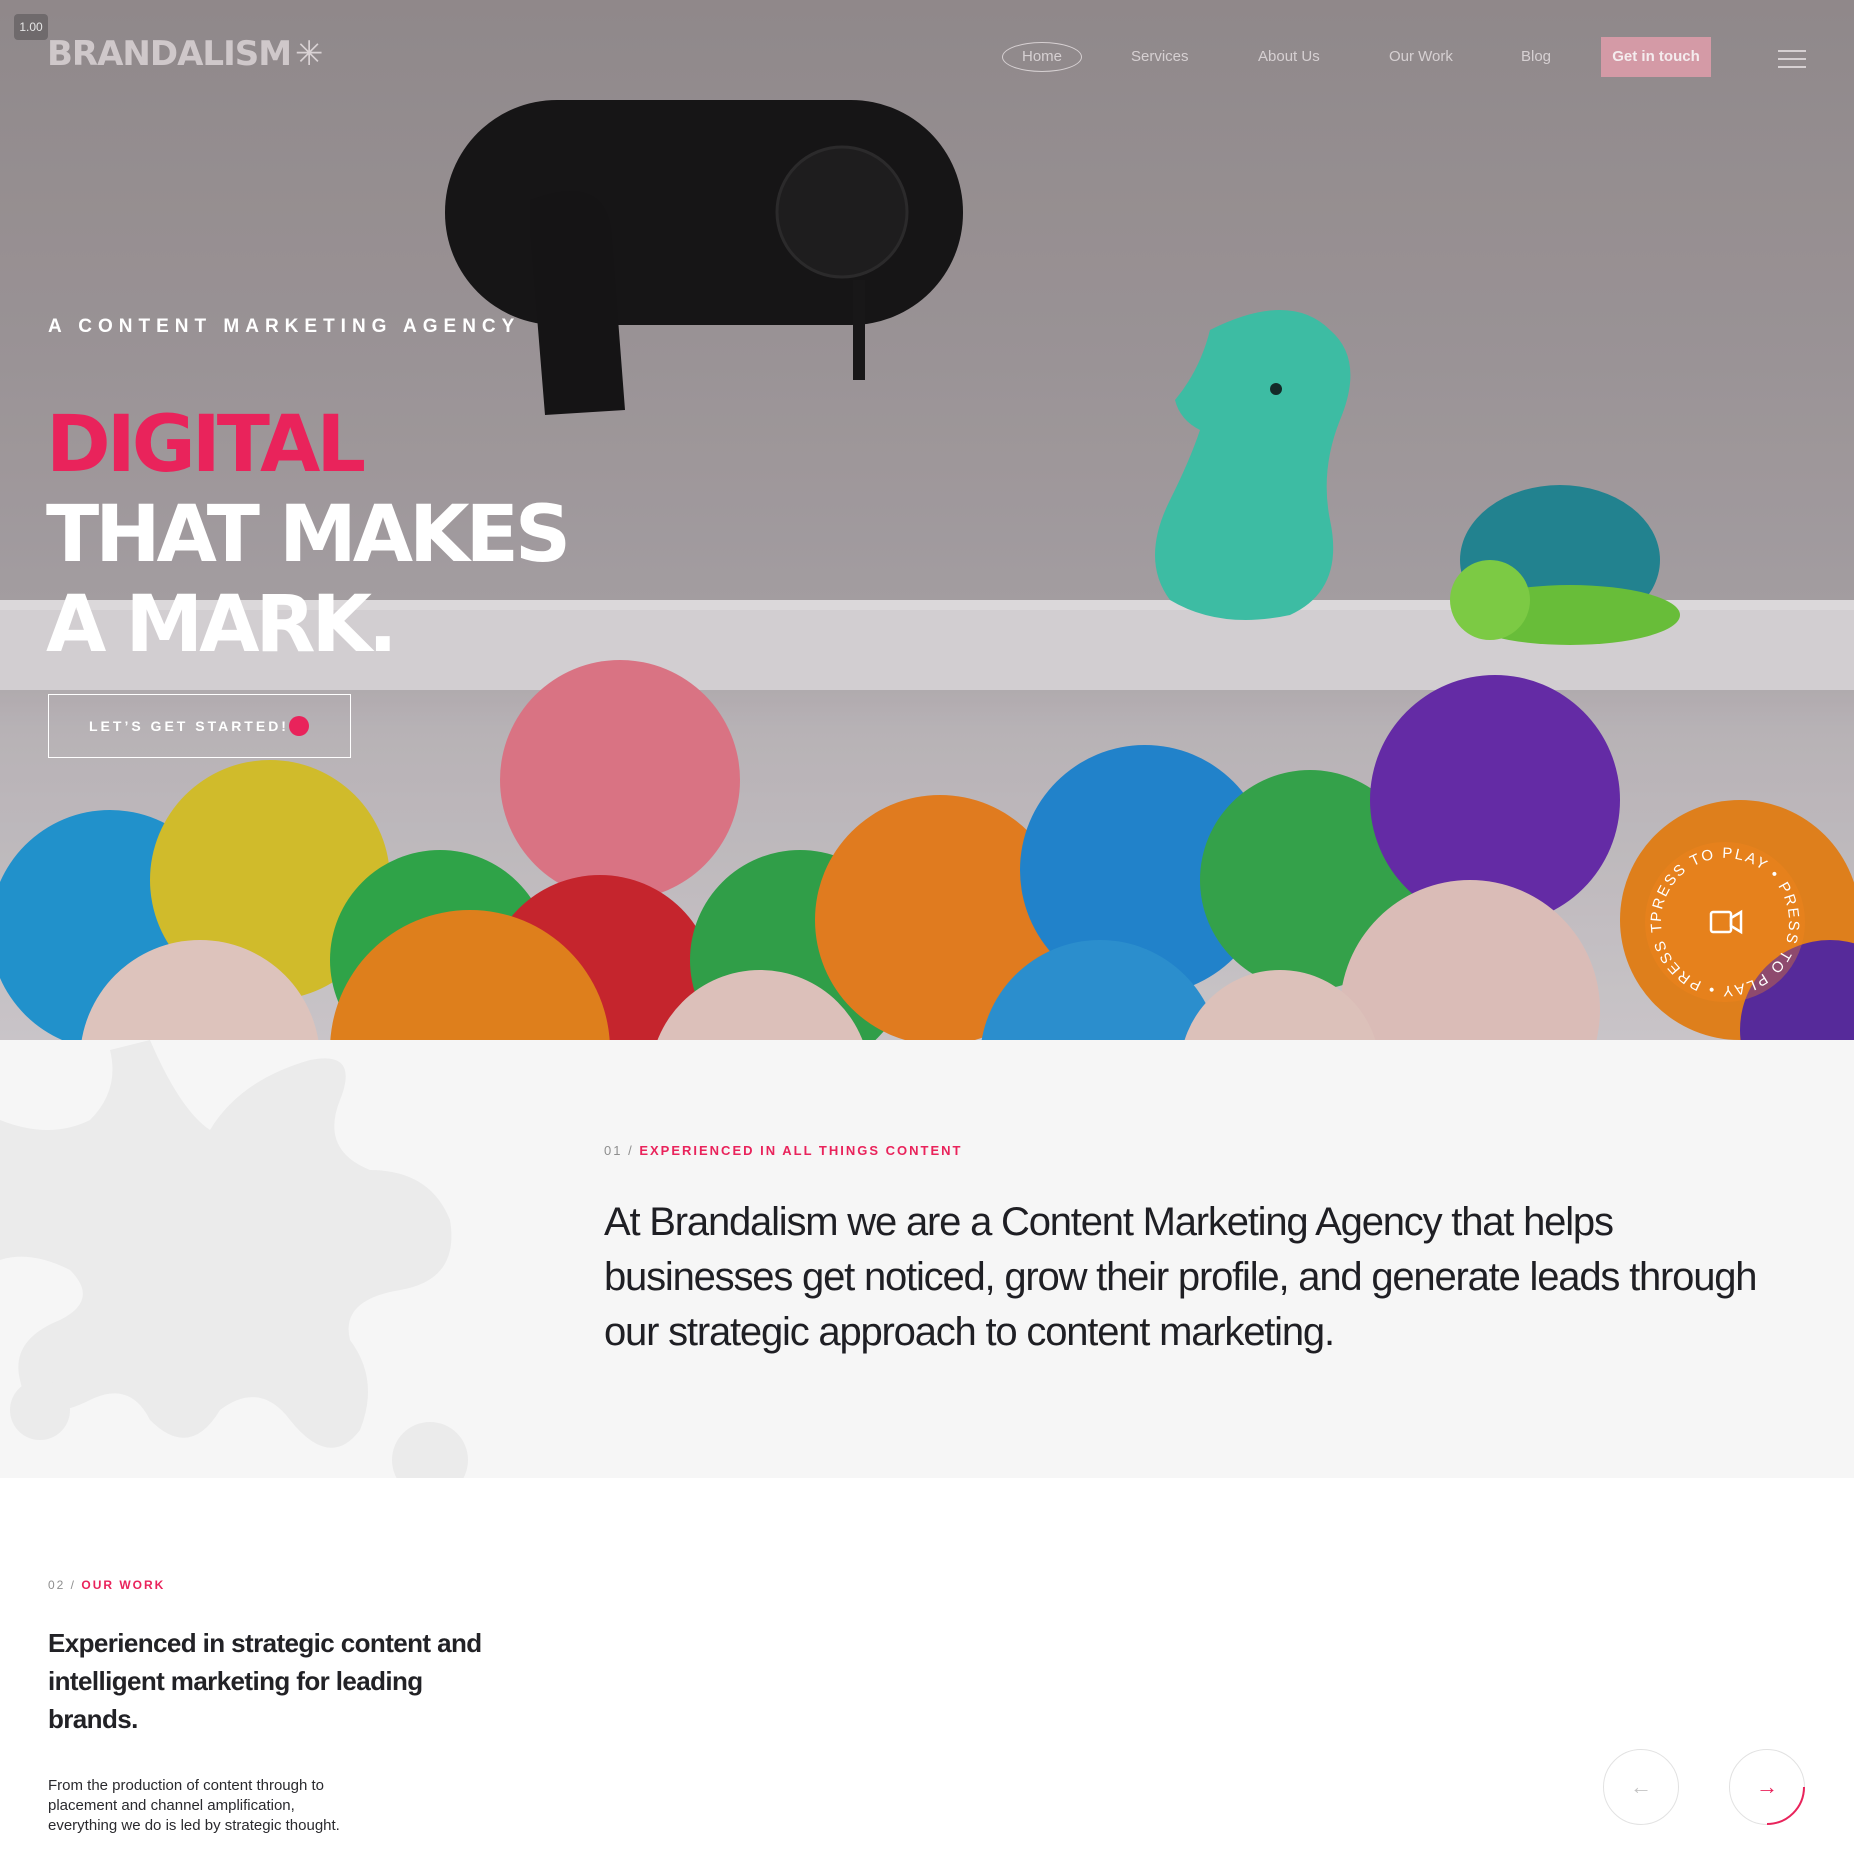 The width and height of the screenshot is (1854, 1854). Describe the element at coordinates (1160, 57) in the screenshot. I see `nav-services: Services` at that location.